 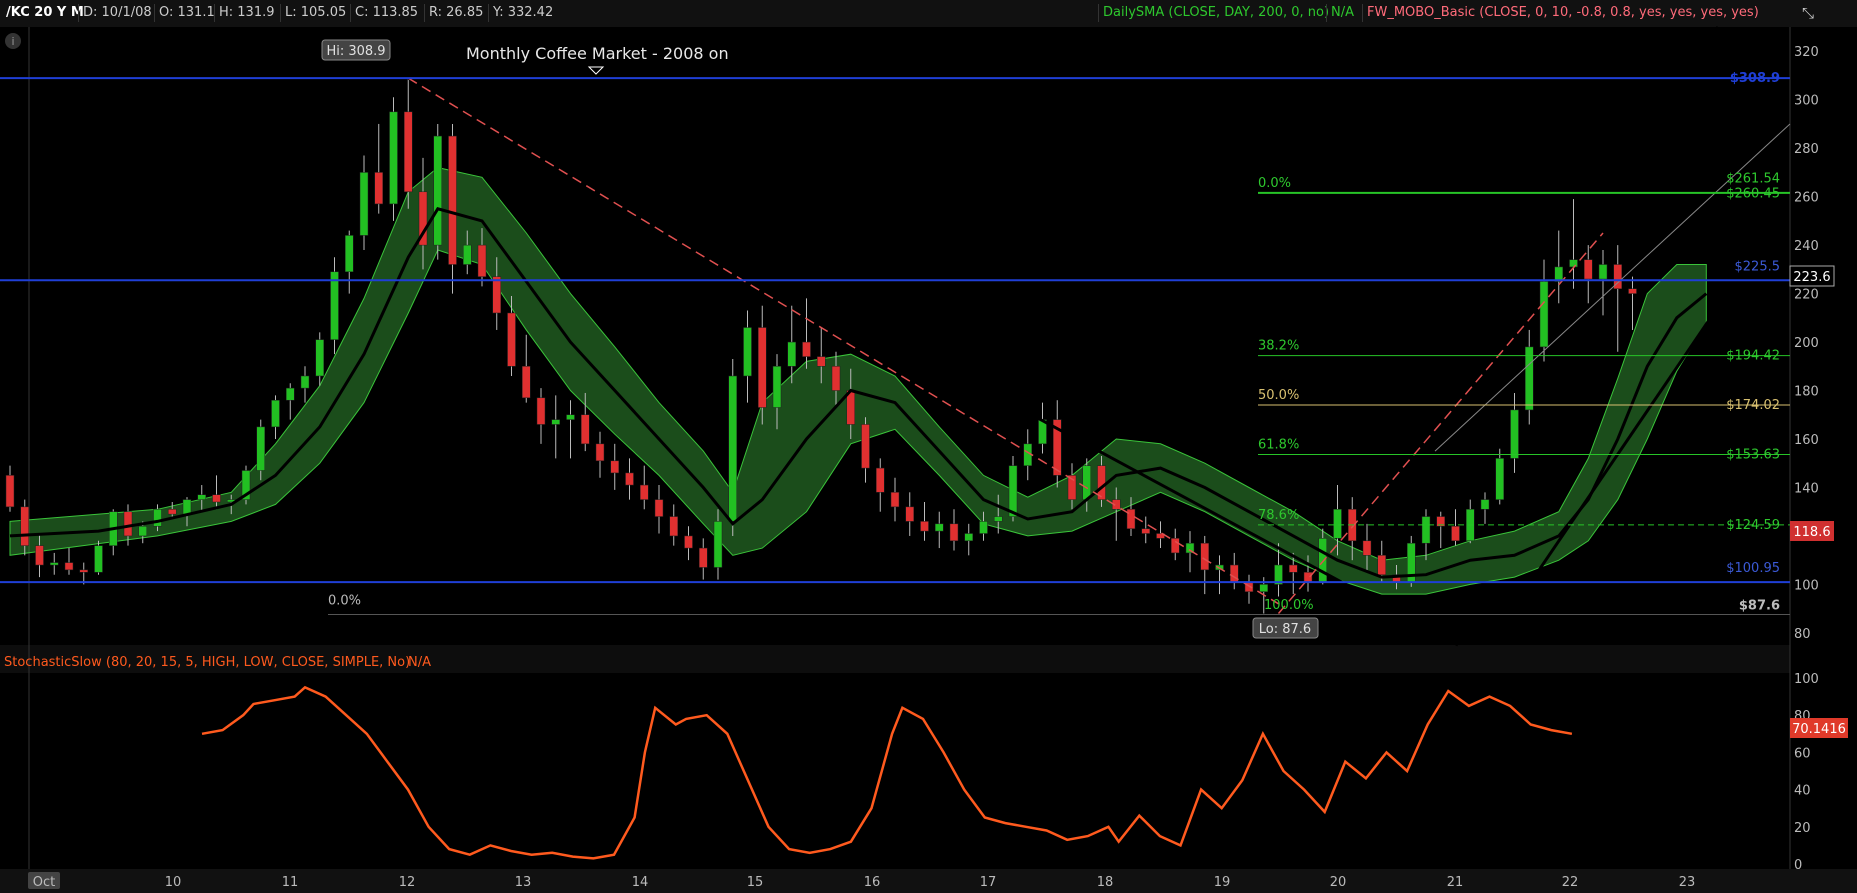 What do you see at coordinates (1570, 882) in the screenshot?
I see `time-axis-tick: 22` at bounding box center [1570, 882].